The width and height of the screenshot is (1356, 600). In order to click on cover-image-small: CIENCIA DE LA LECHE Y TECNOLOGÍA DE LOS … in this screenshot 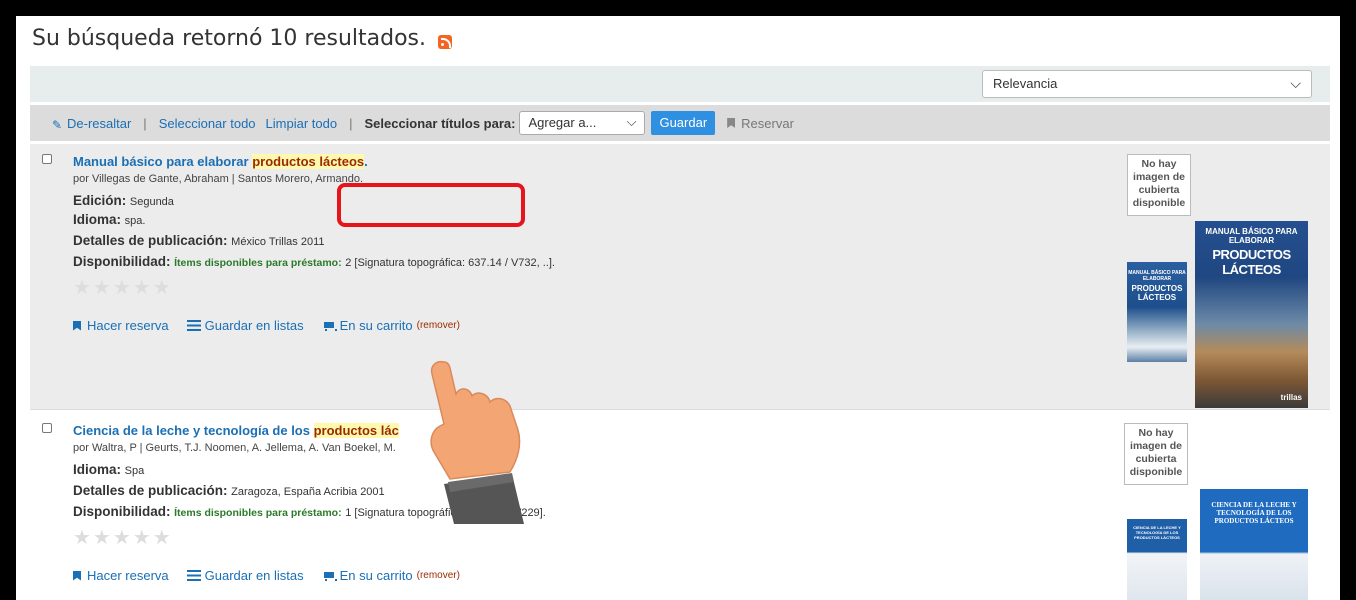, I will do `click(1157, 559)`.